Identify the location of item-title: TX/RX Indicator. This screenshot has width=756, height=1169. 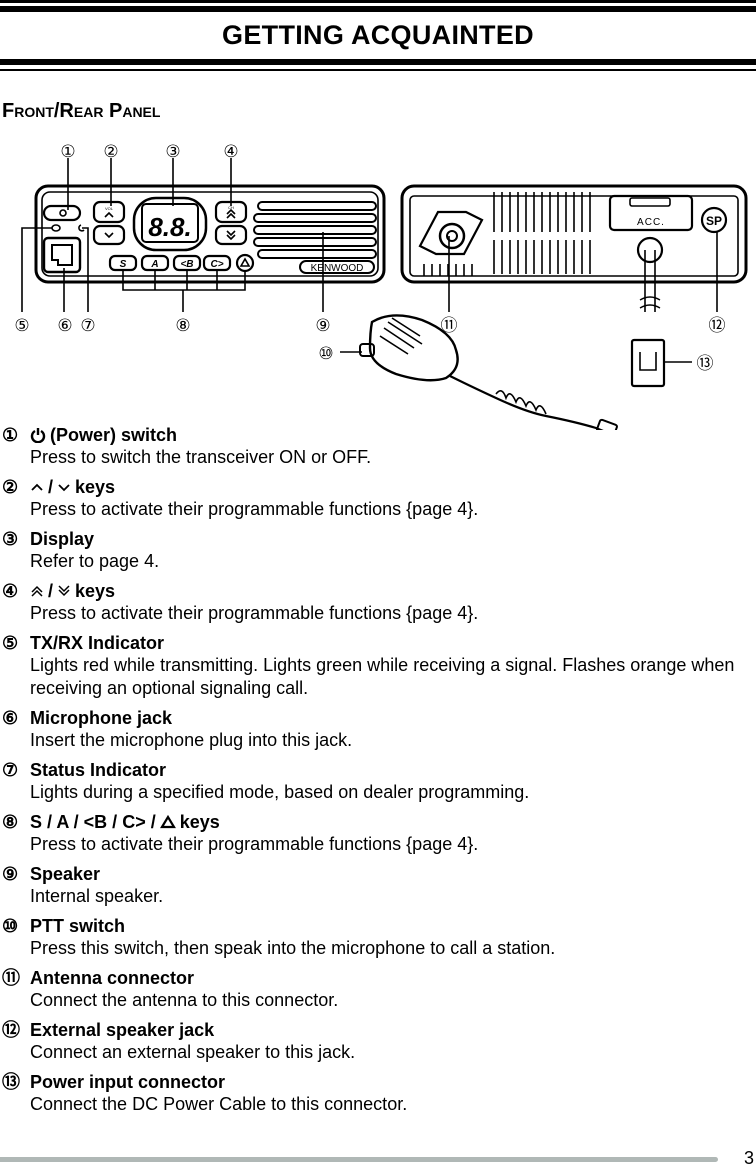
(97, 643).